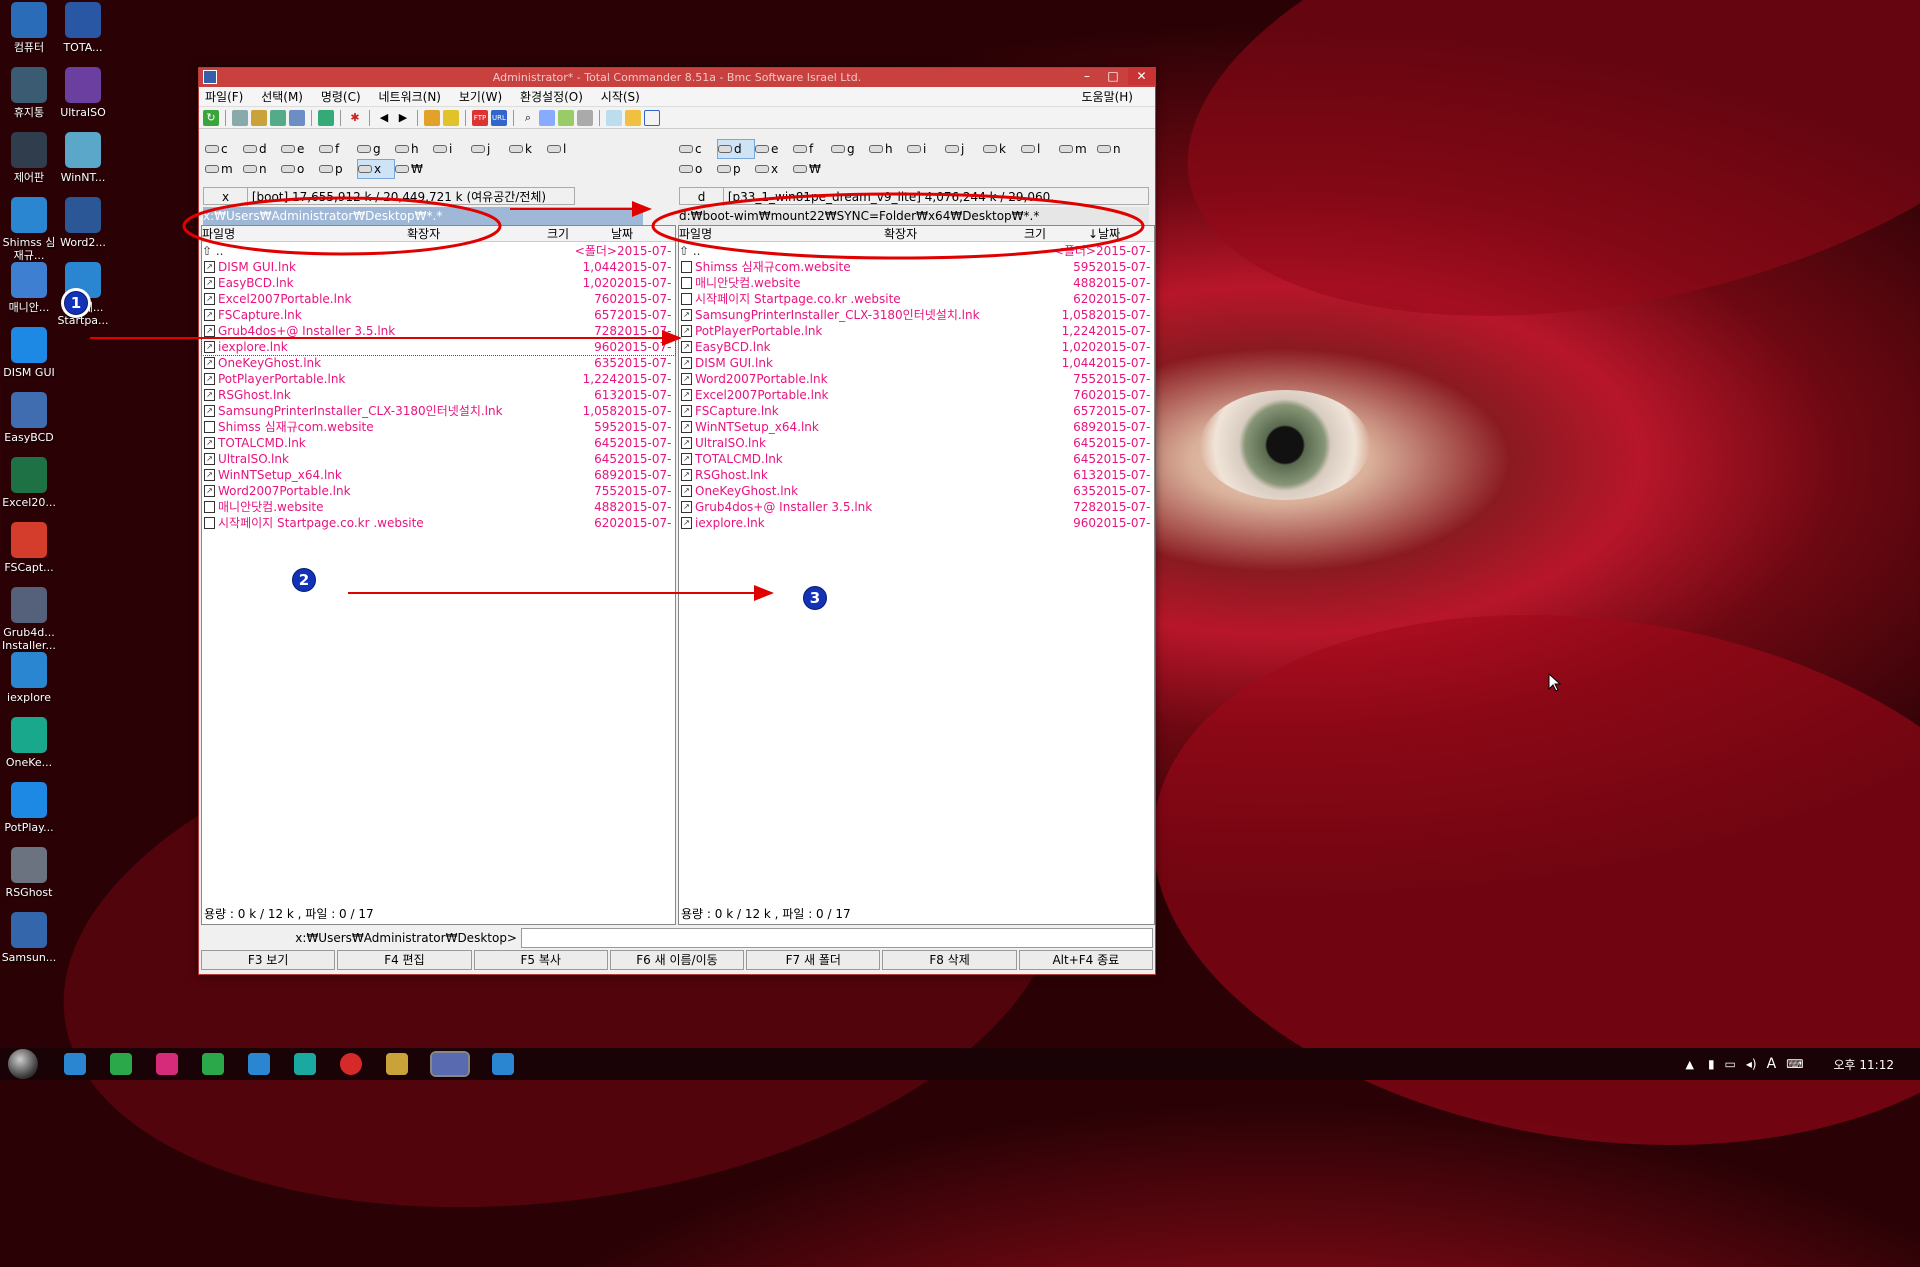 This screenshot has height=1267, width=1920. What do you see at coordinates (450, 1064) in the screenshot?
I see `taskbar-totalcmd-icon` at bounding box center [450, 1064].